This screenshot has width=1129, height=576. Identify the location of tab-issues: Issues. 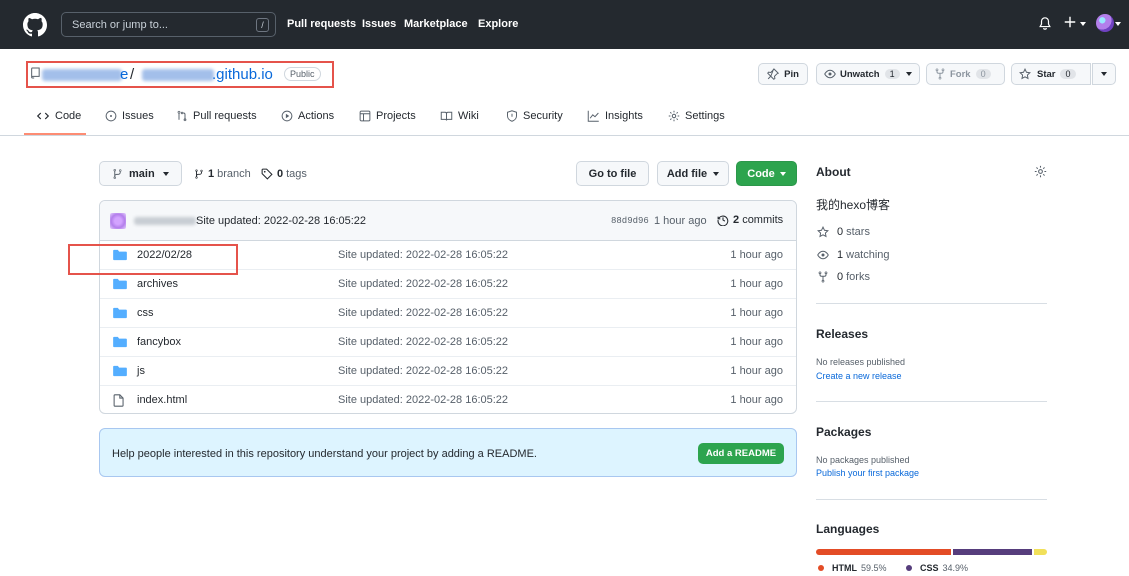
(129, 116).